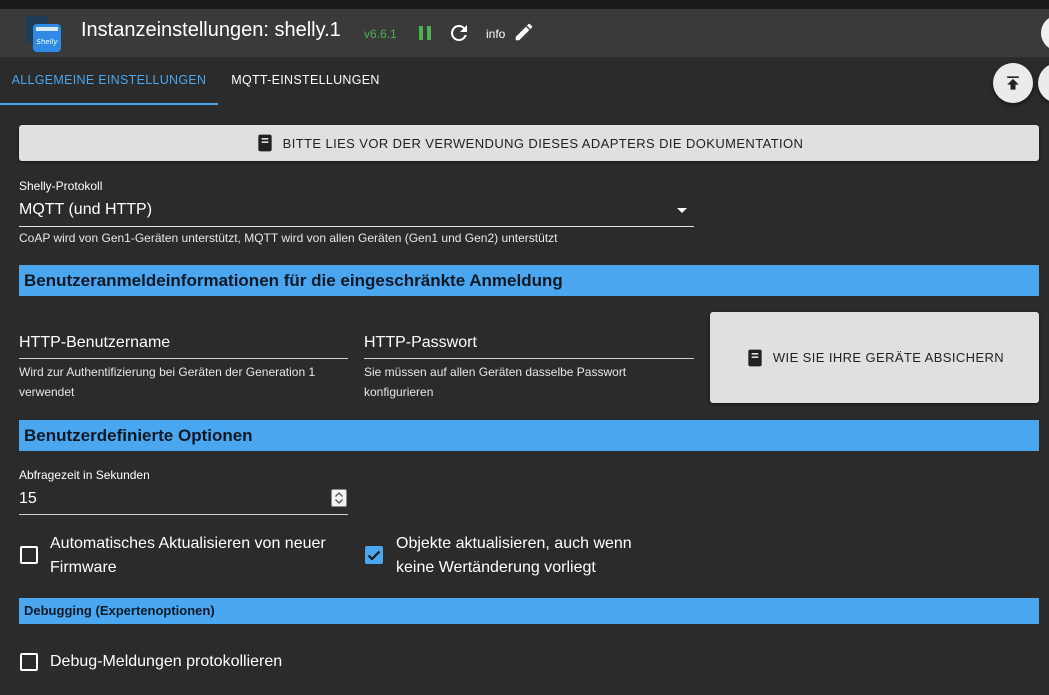 The width and height of the screenshot is (1049, 695). What do you see at coordinates (356, 213) in the screenshot?
I see `protocol-select: MQTT (und HTTP)` at bounding box center [356, 213].